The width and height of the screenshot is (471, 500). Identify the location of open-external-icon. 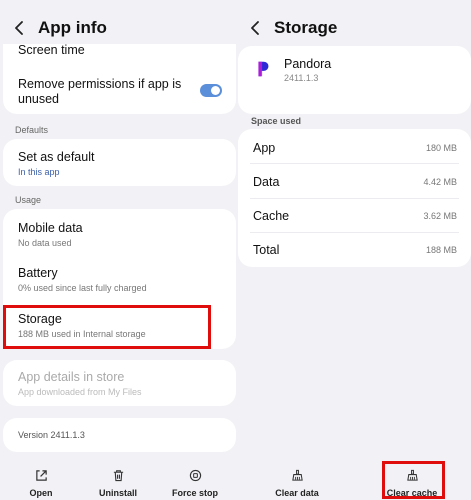
(41, 475).